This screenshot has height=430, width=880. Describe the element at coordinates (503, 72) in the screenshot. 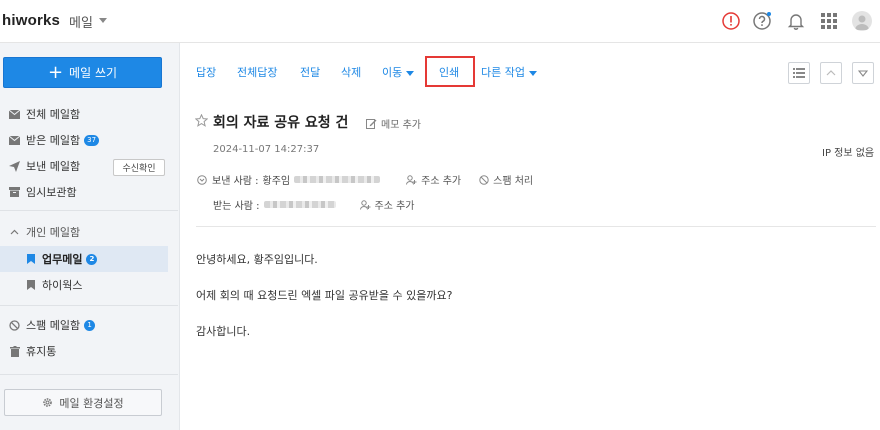

I see `more-actions-label: 다른 작업` at that location.